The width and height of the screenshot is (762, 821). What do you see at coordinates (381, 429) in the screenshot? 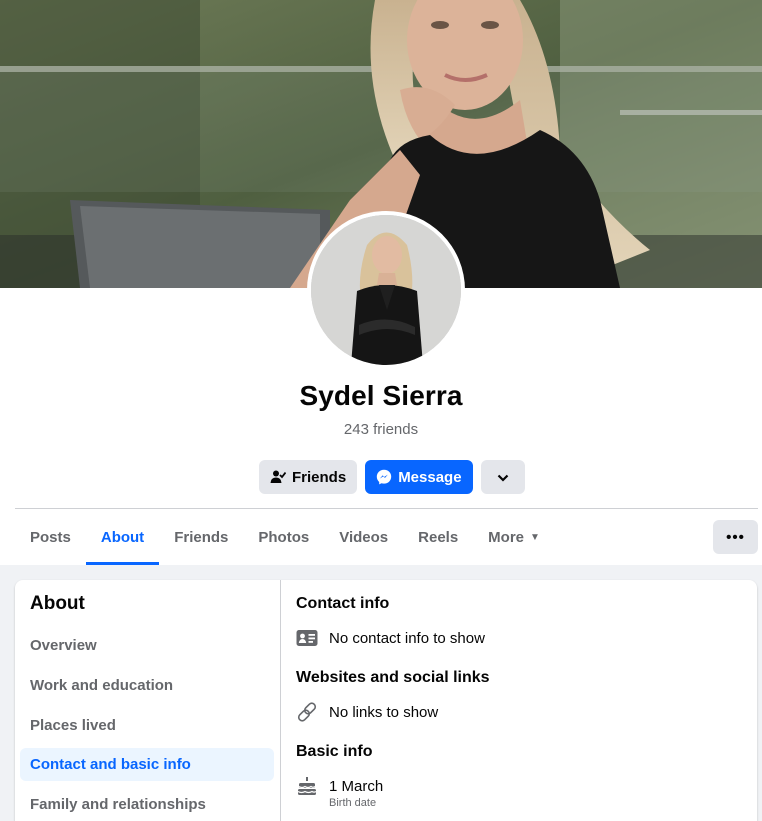
I see `friends-count: 243 friends` at bounding box center [381, 429].